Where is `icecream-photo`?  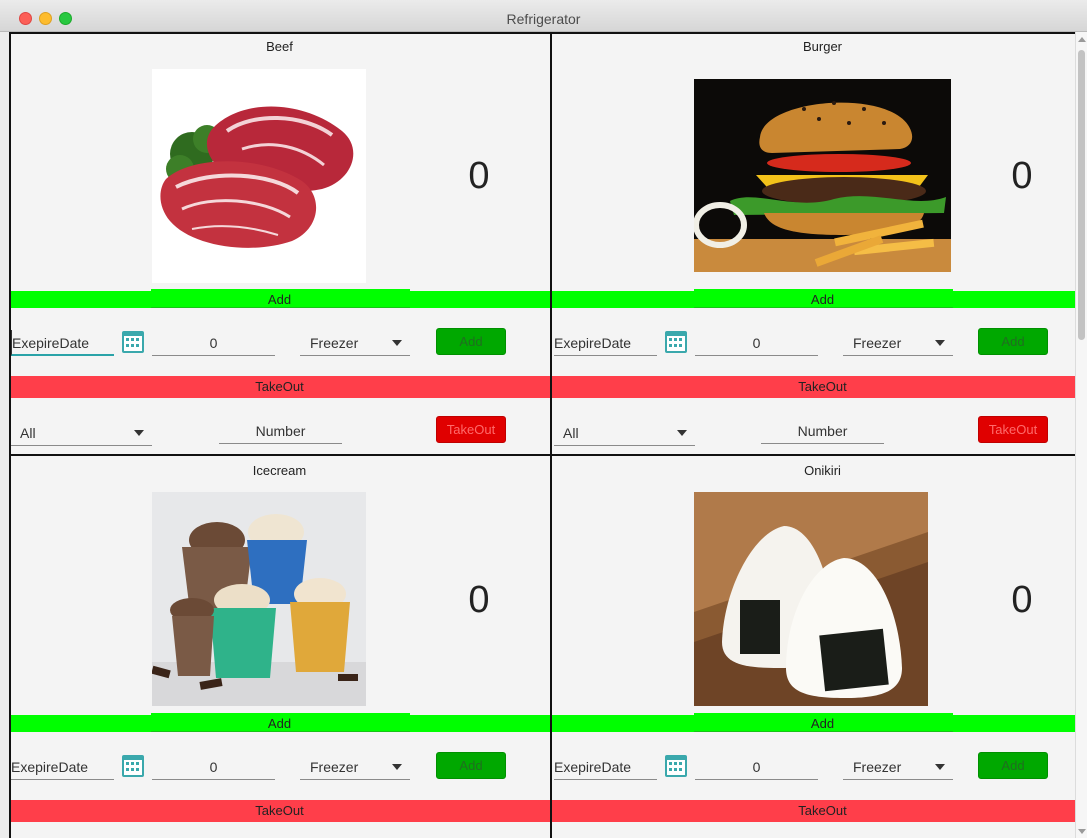
icecream-photo is located at coordinates (259, 599).